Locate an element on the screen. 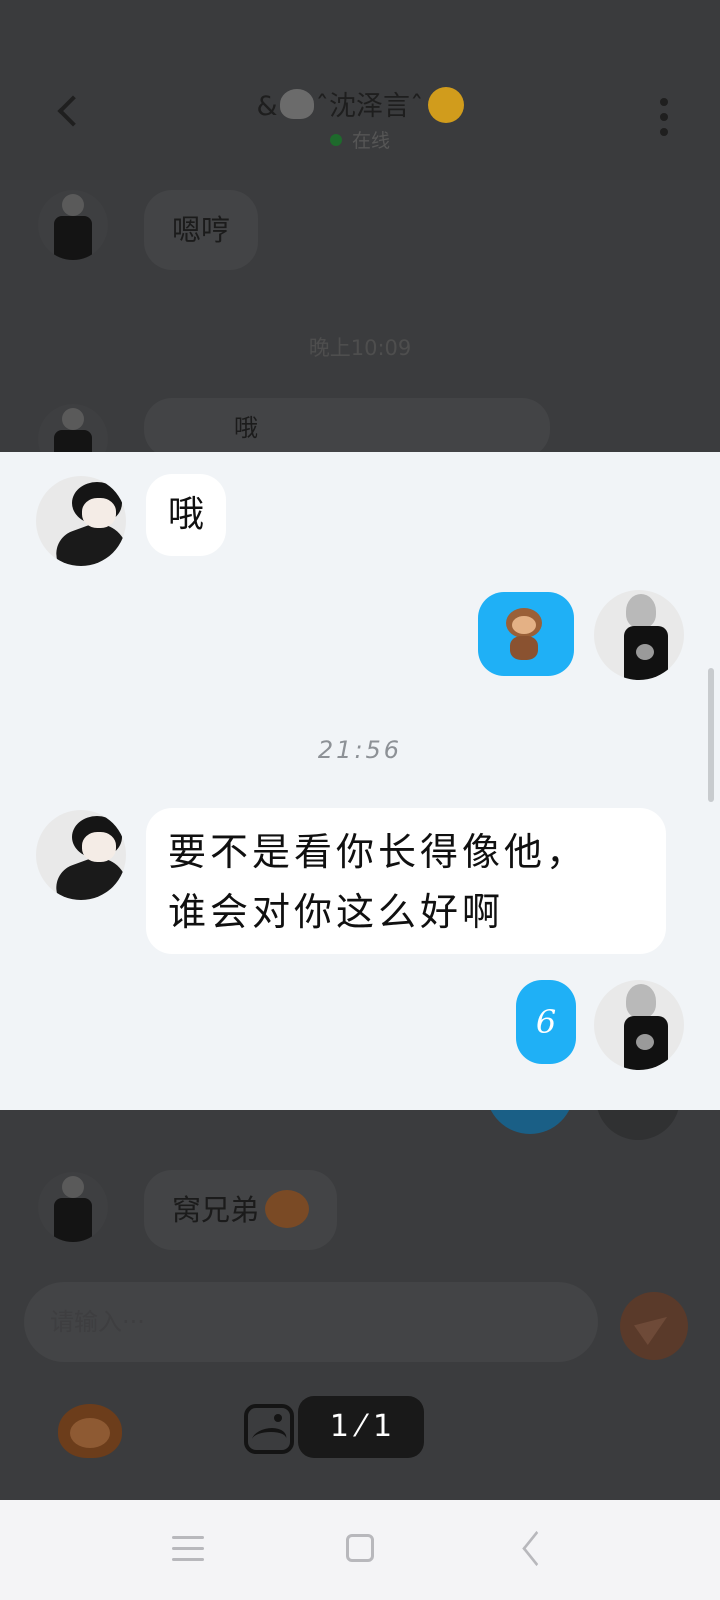 The image size is (720, 1600). message-bubble: 嗯哼 is located at coordinates (201, 230).